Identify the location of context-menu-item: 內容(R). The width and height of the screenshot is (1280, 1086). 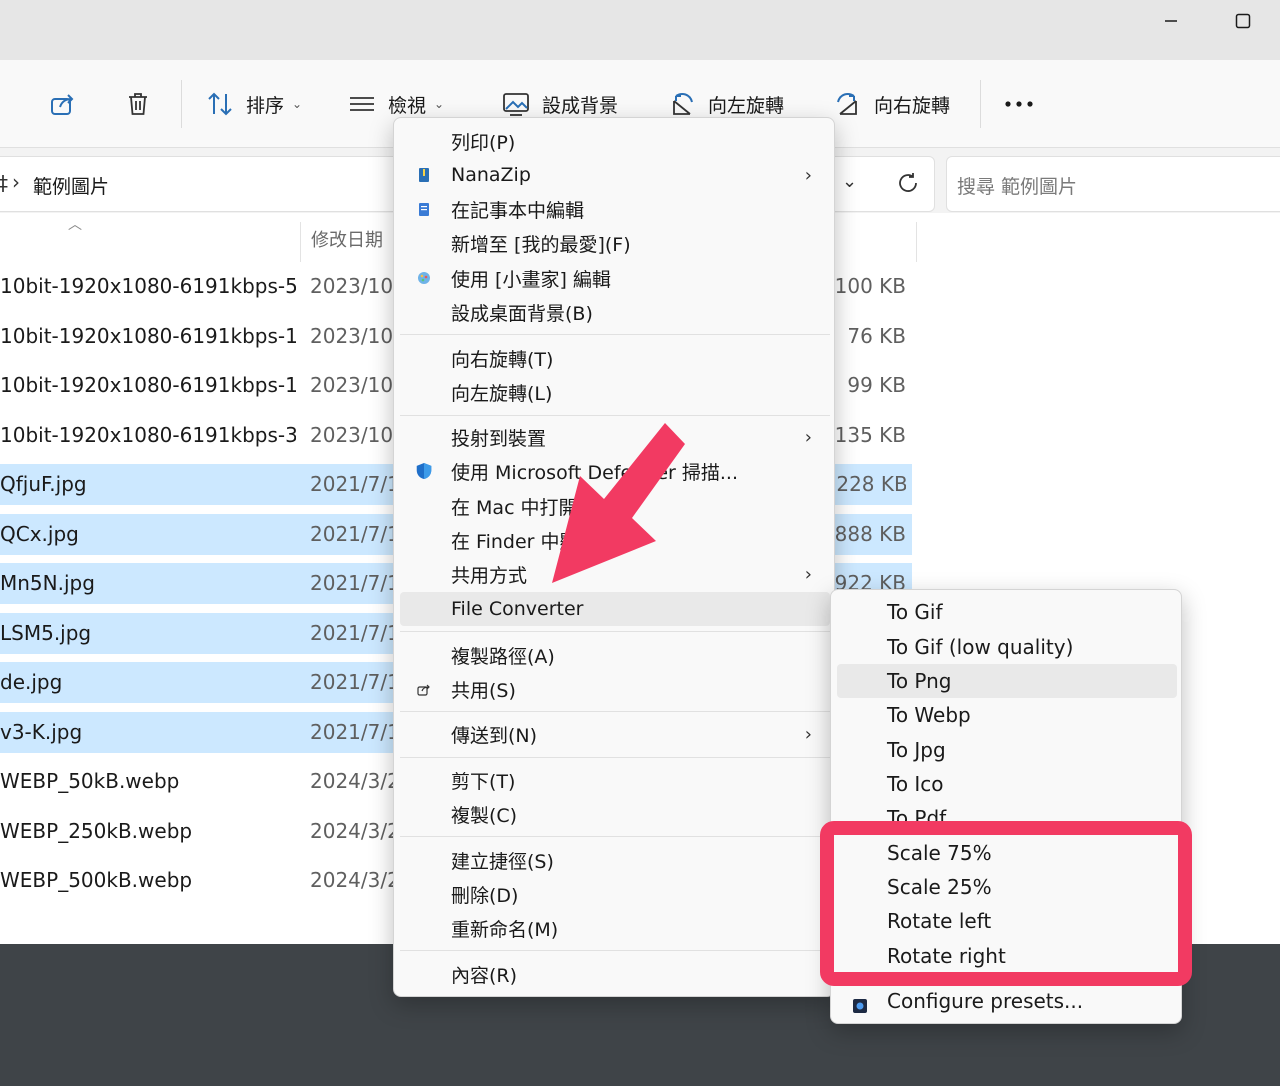
(615, 974).